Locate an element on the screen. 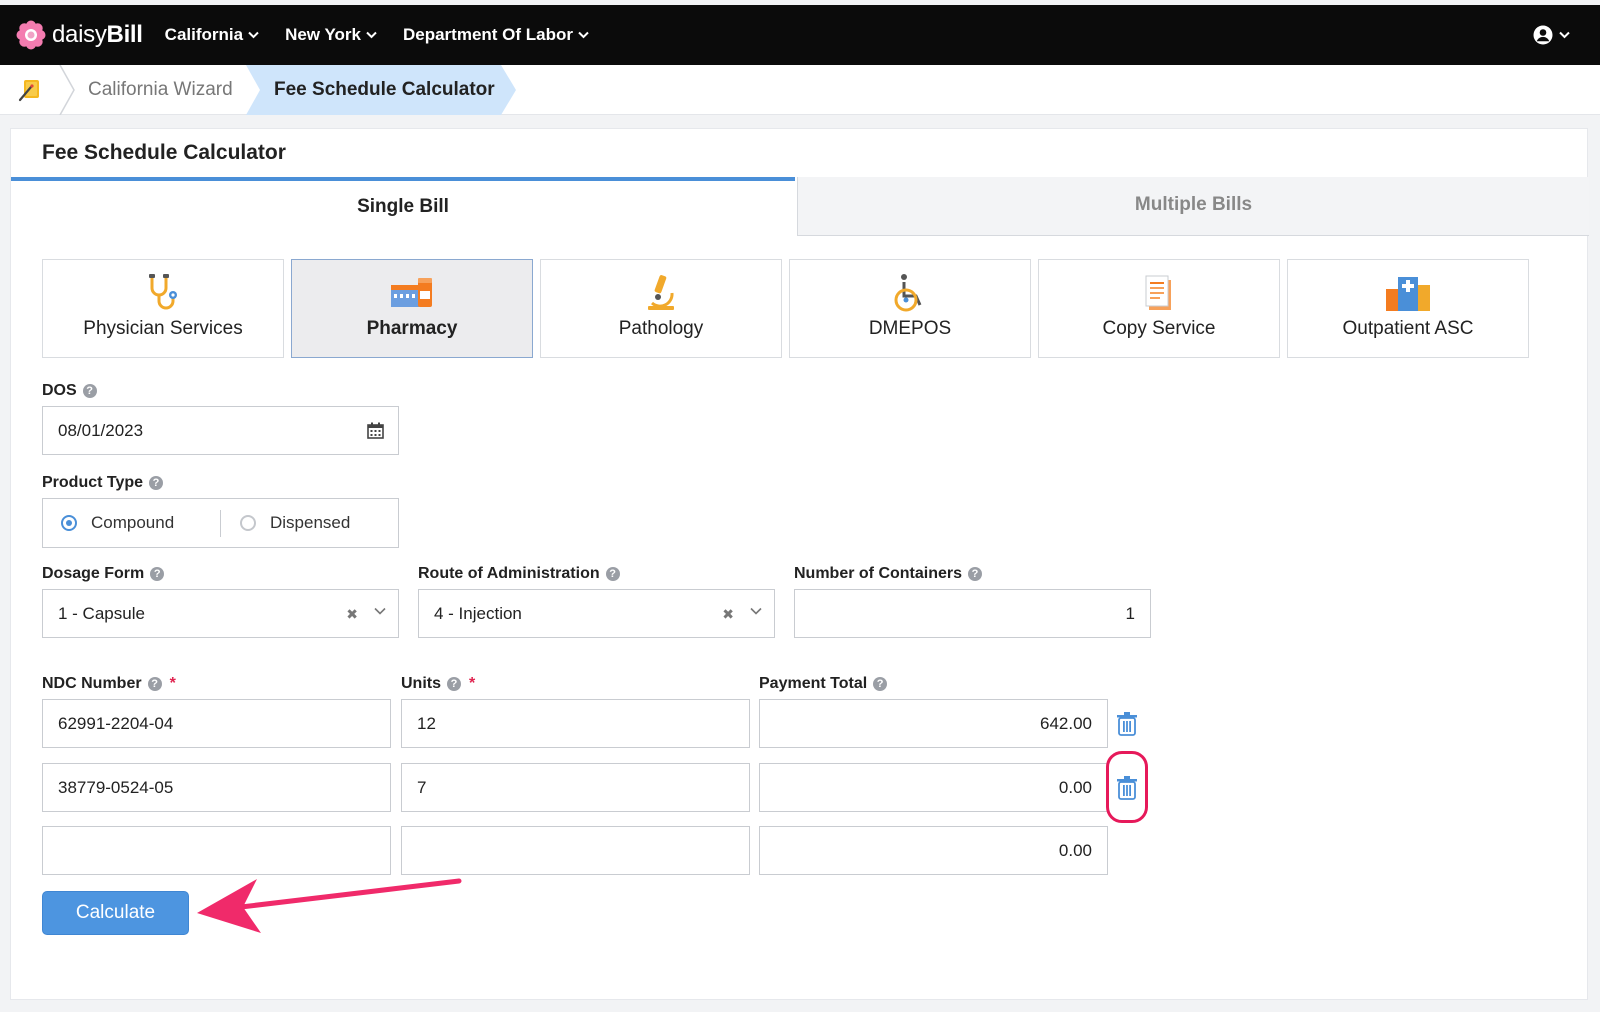 Image resolution: width=1600 pixels, height=1012 pixels. calculate-button: Calculate is located at coordinates (115, 913).